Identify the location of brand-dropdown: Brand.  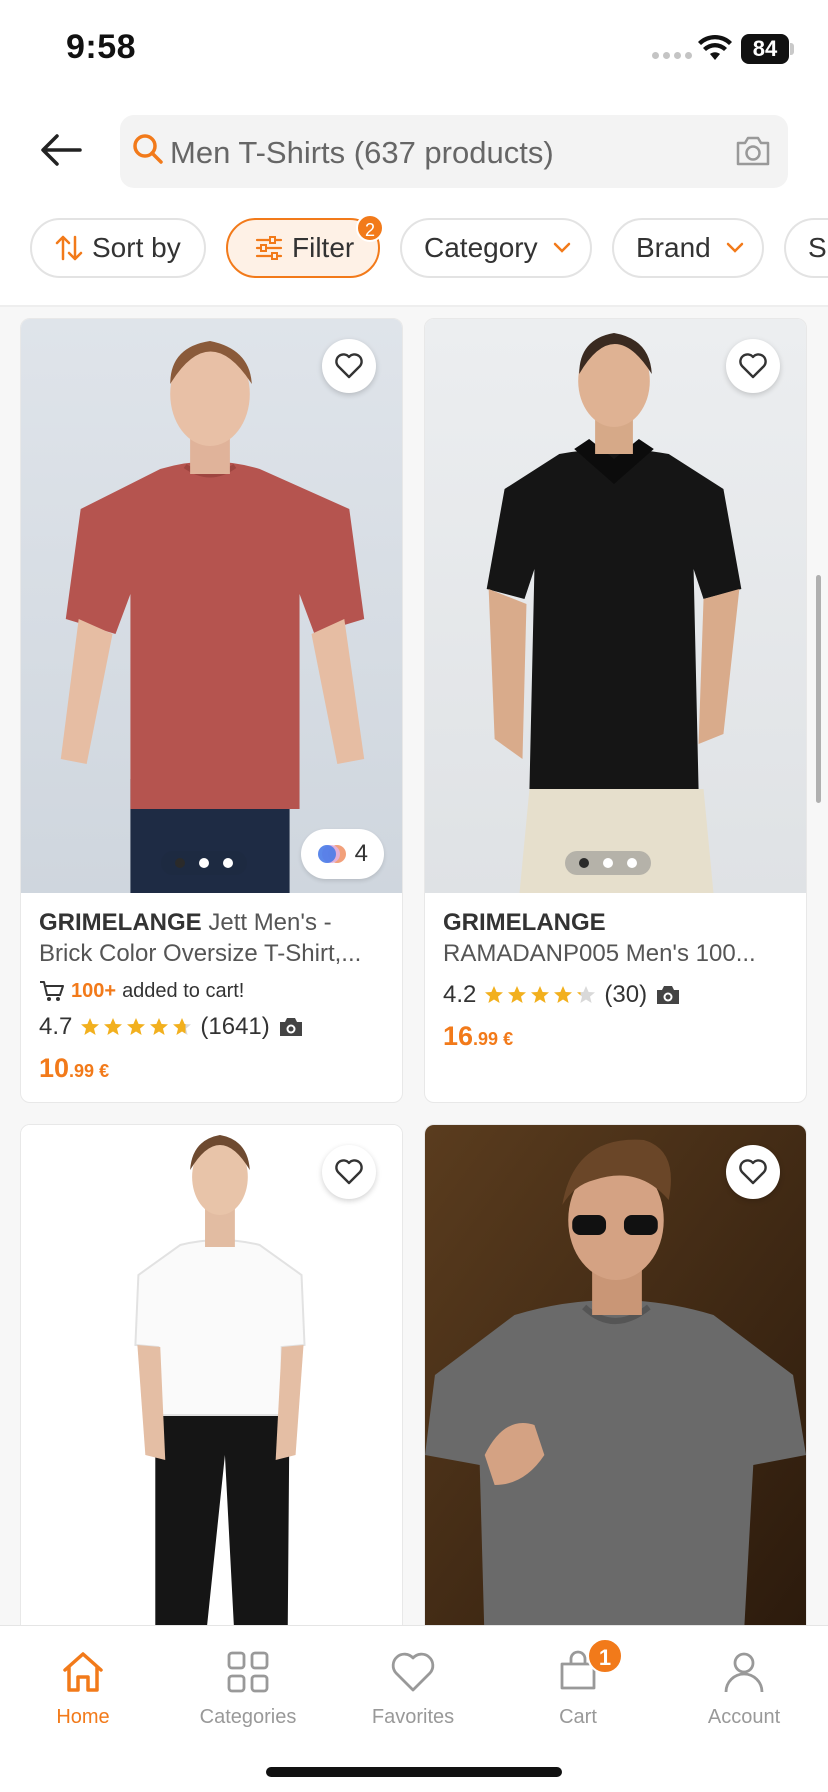
(688, 248).